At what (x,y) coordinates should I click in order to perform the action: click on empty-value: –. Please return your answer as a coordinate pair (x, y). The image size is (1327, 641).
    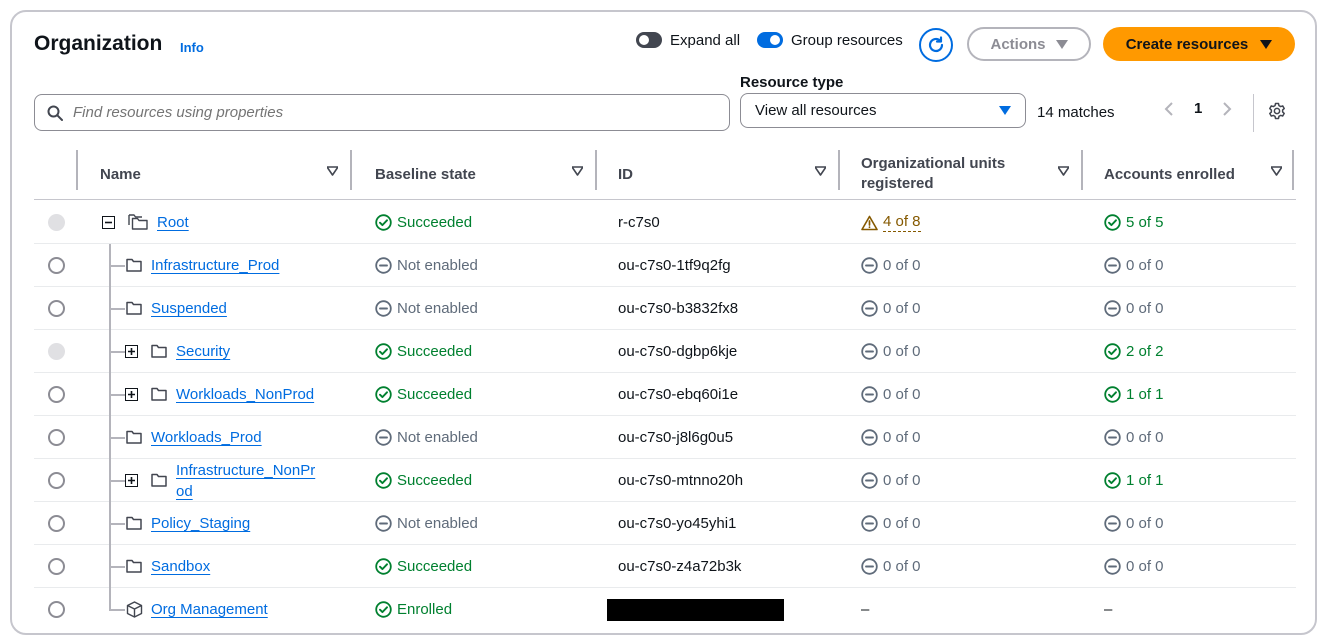
    Looking at the image, I should click on (865, 609).